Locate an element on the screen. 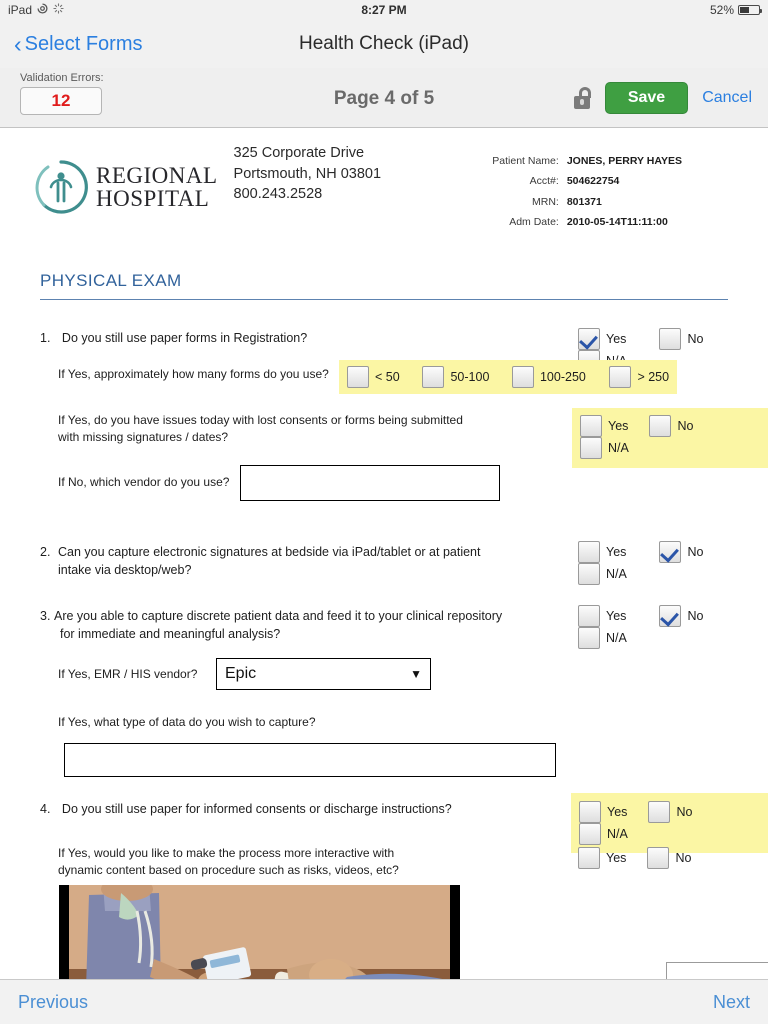 The height and width of the screenshot is (1024, 768). question-4-number: 4. is located at coordinates (45, 808).